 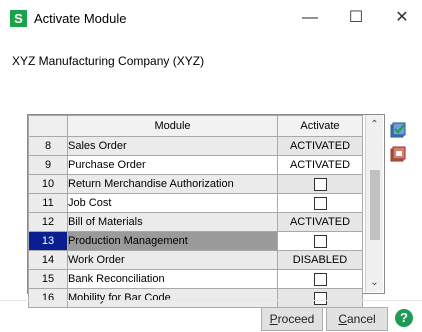 What do you see at coordinates (48, 165) in the screenshot?
I see `row-number: 9` at bounding box center [48, 165].